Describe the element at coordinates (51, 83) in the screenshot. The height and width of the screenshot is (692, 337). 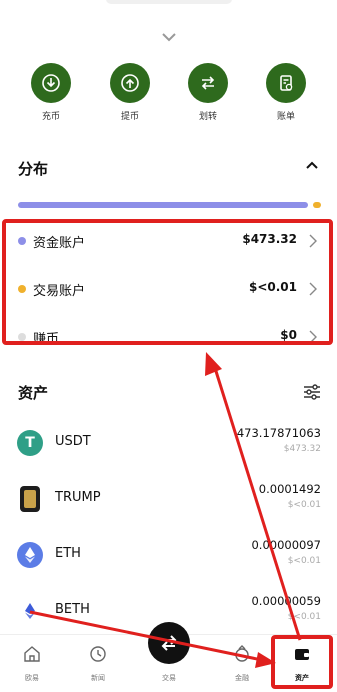
I see `deposit-icon` at that location.